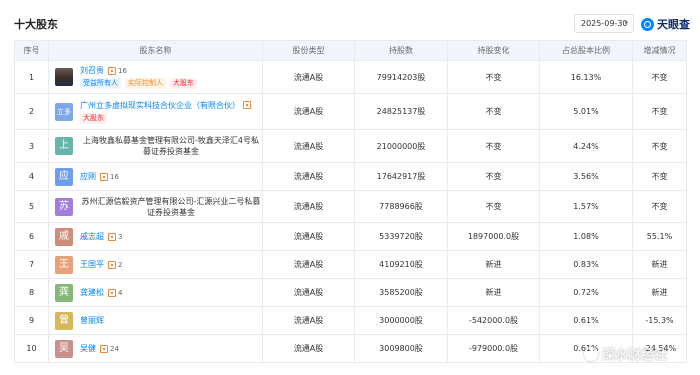  I want to click on shareholder-name-link: 龚建松, so click(92, 292).